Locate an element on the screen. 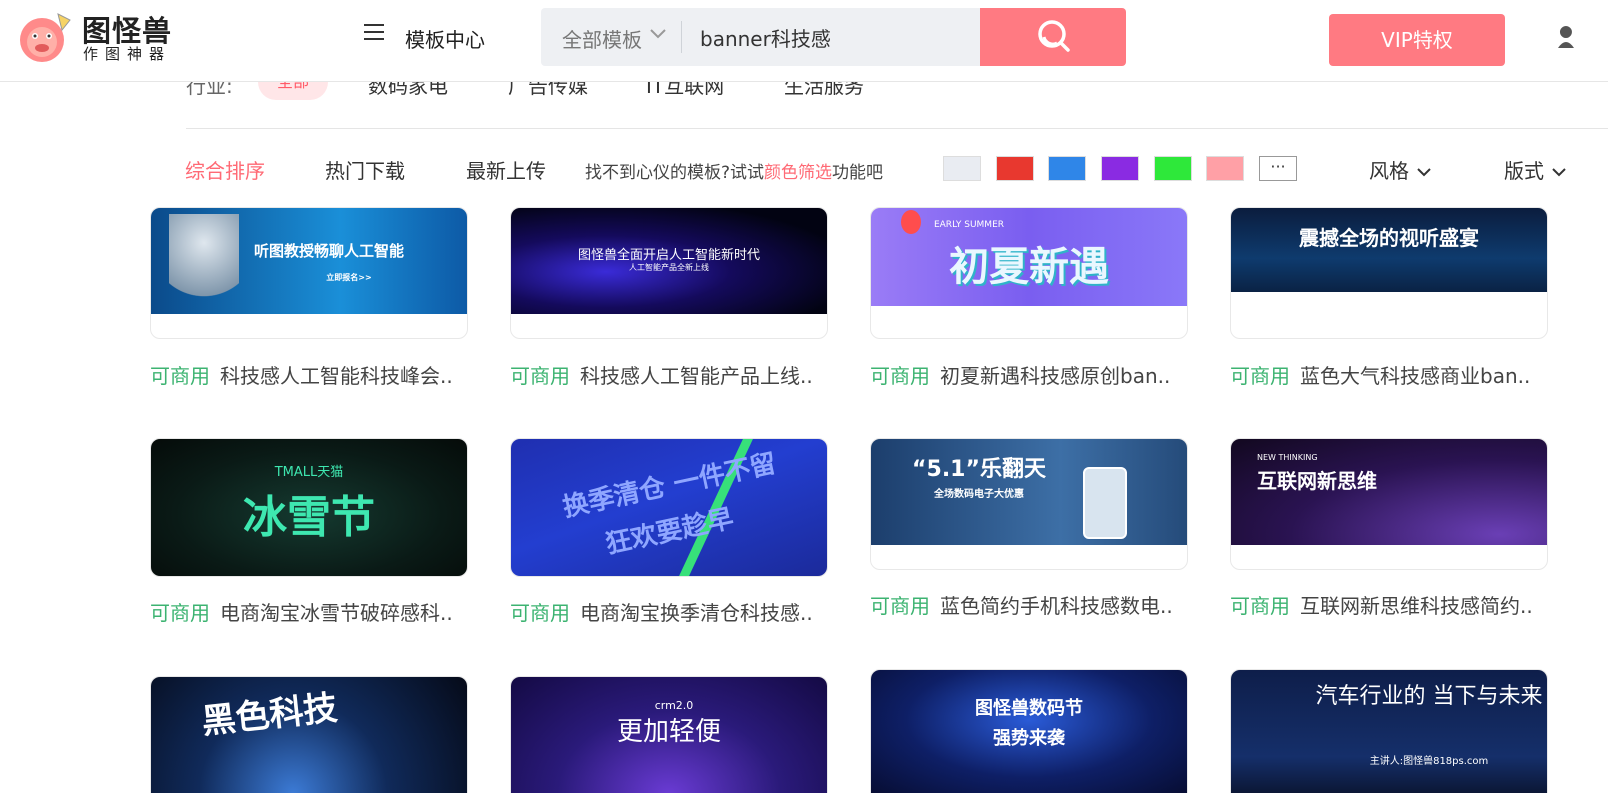 Image resolution: width=1608 pixels, height=793 pixels. style-dropdown: 风格 is located at coordinates (1400, 169).